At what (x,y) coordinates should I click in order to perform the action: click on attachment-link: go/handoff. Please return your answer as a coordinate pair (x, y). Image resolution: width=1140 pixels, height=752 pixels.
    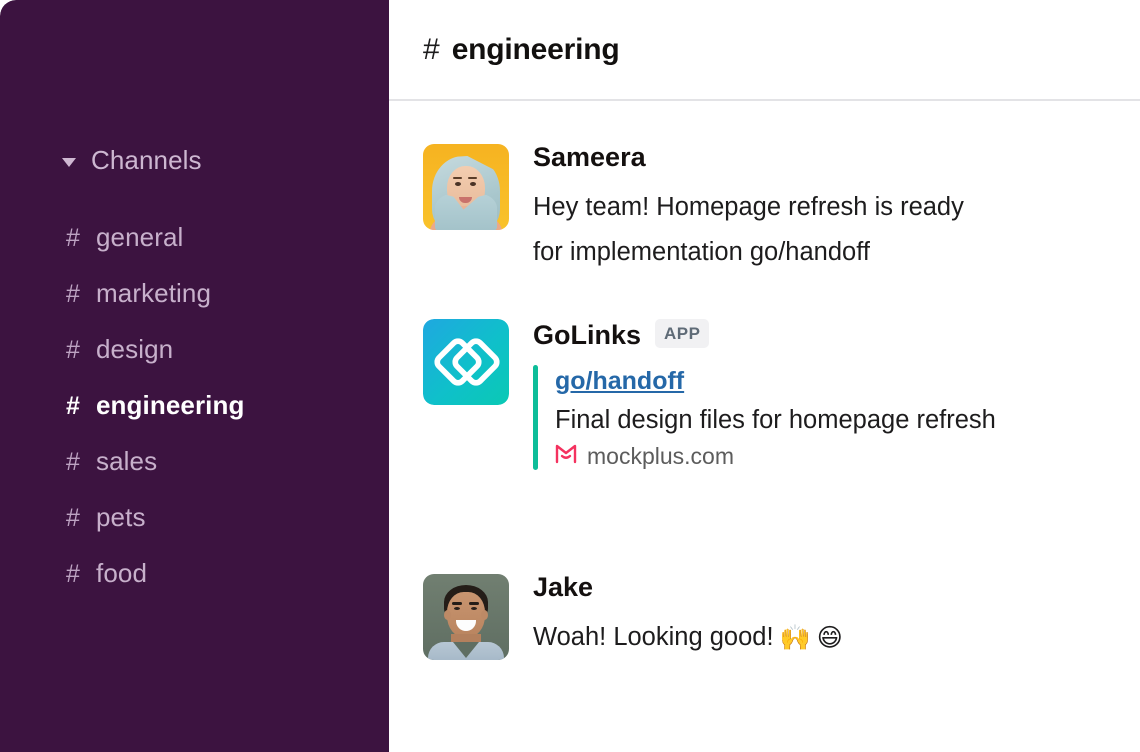
    Looking at the image, I should click on (775, 382).